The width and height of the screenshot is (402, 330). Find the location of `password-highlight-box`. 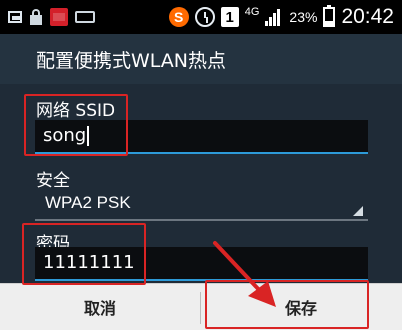

password-highlight-box is located at coordinates (84, 254).